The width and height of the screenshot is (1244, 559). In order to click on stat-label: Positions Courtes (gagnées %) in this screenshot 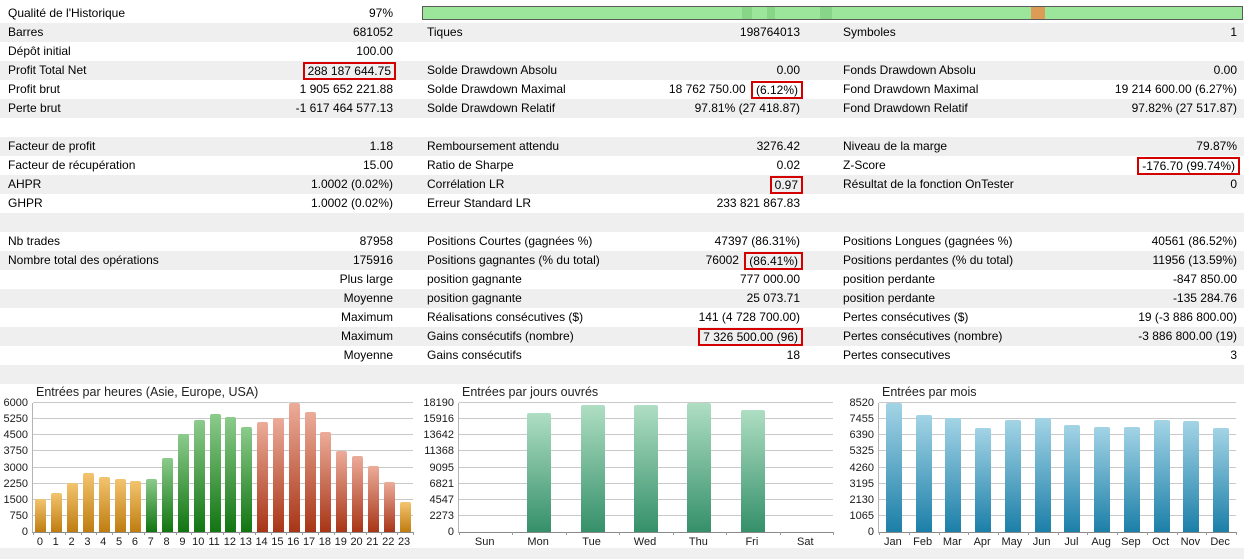, I will do `click(510, 241)`.